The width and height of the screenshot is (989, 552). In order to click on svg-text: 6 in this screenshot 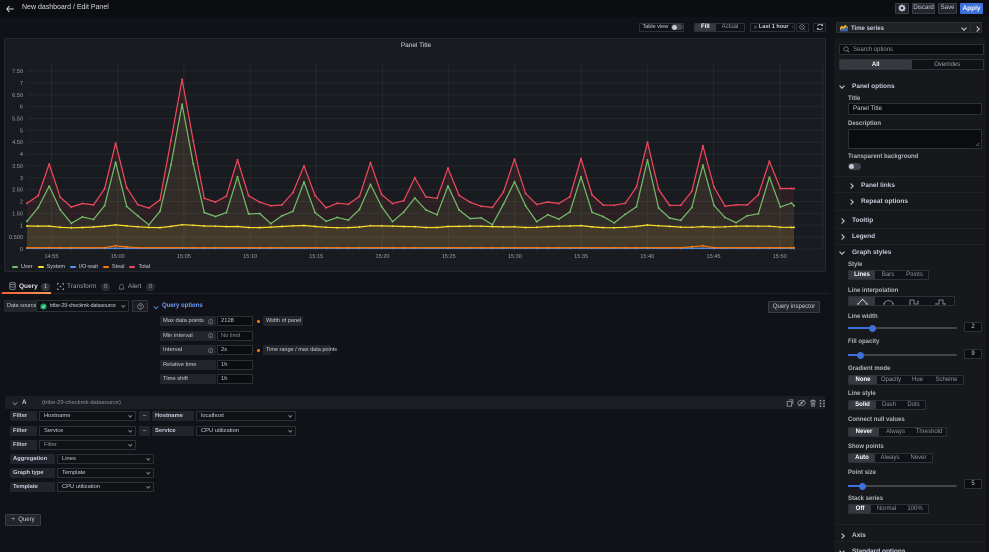, I will do `click(21, 108)`.